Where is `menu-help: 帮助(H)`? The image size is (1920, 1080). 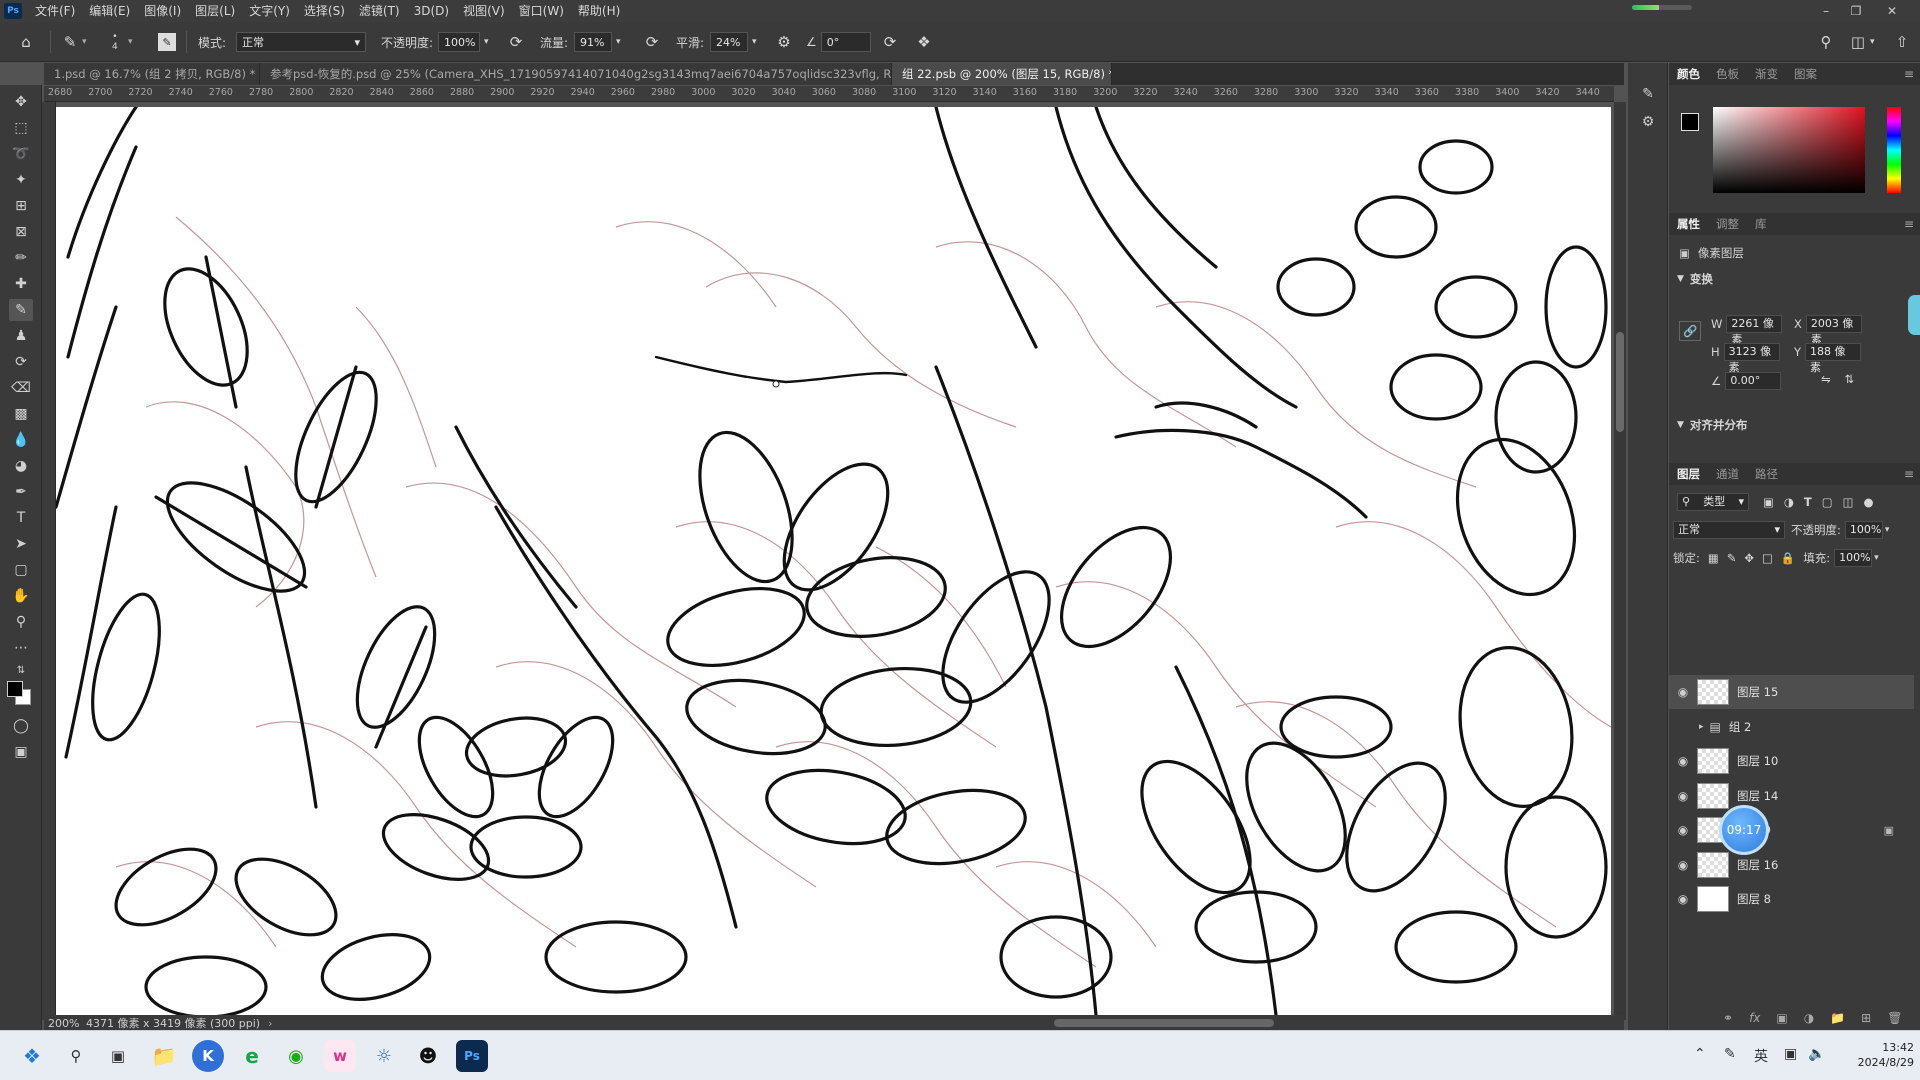 menu-help: 帮助(H) is located at coordinates (599, 11).